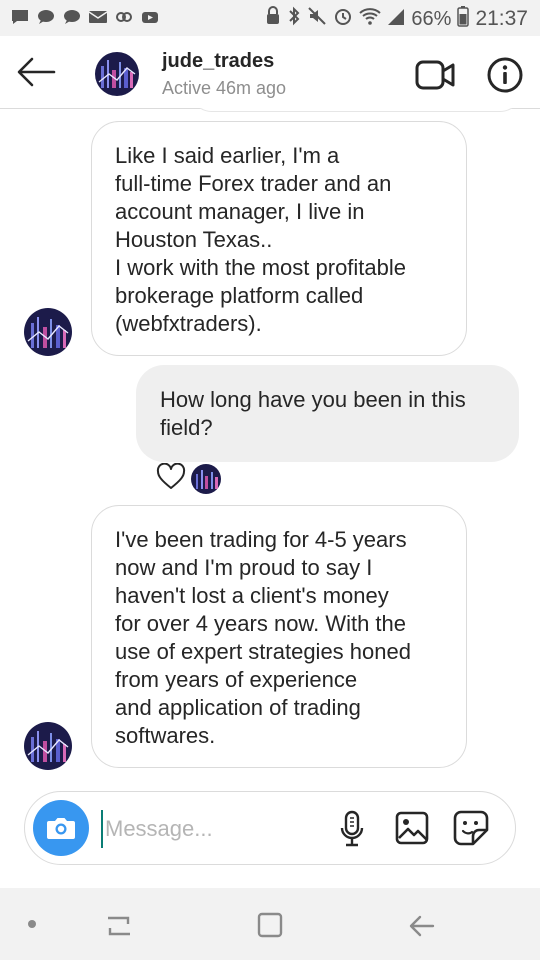 This screenshot has width=540, height=960. I want to click on voice-message-button, so click(352, 829).